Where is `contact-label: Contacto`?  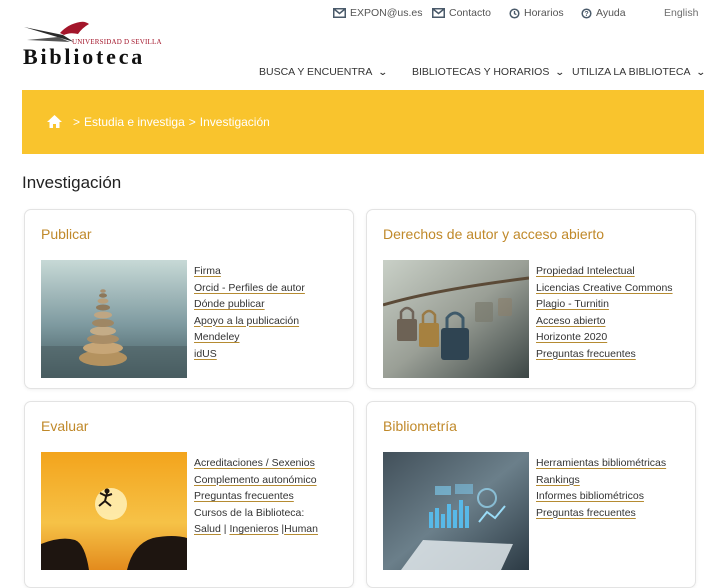
contact-label: Contacto is located at coordinates (470, 13).